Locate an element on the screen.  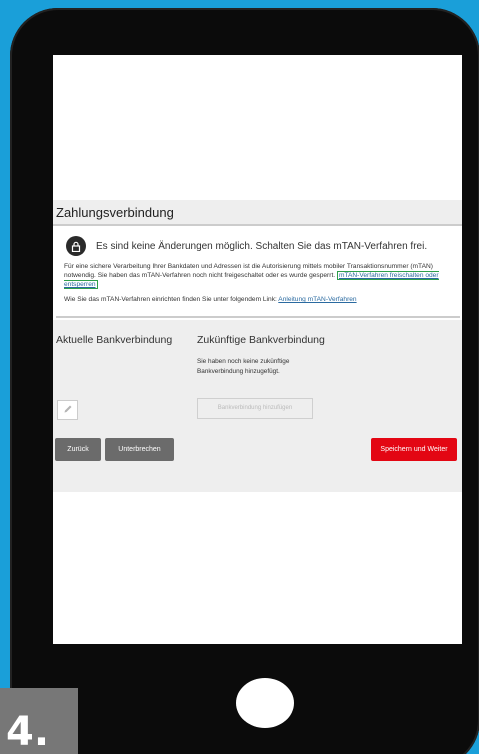
edit-bank-button is located at coordinates (67, 410).